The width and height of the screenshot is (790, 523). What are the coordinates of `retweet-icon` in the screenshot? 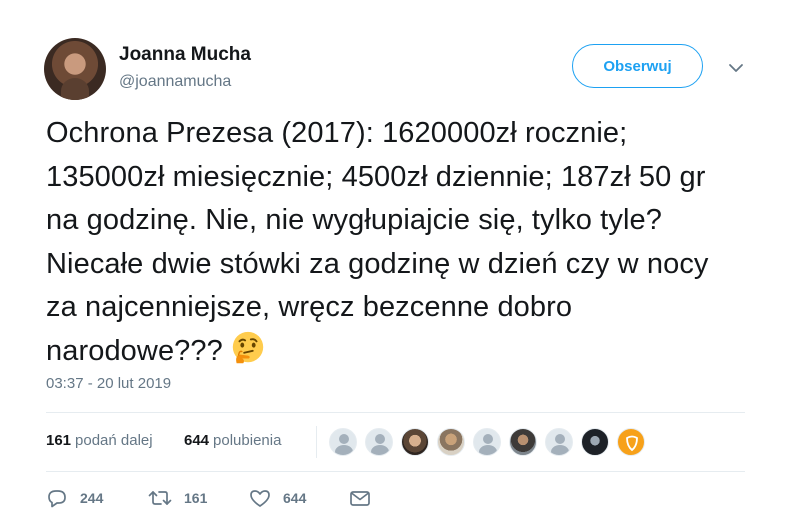 It's located at (160, 498).